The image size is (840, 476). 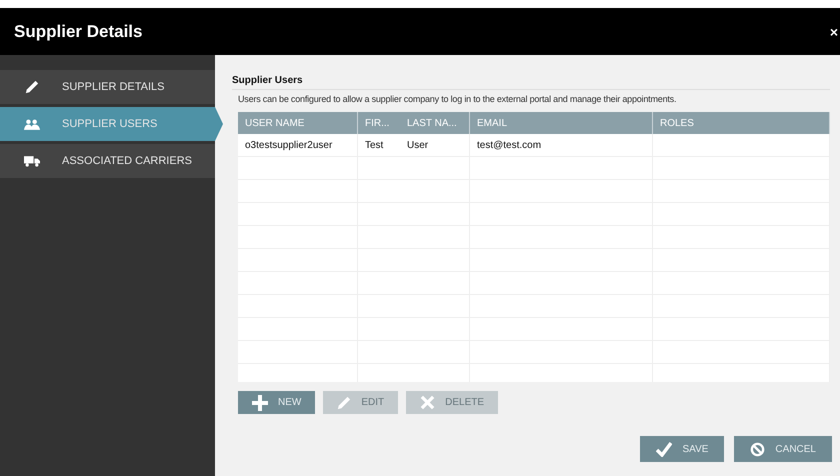 I want to click on footer-button: CANCEL, so click(x=783, y=449).